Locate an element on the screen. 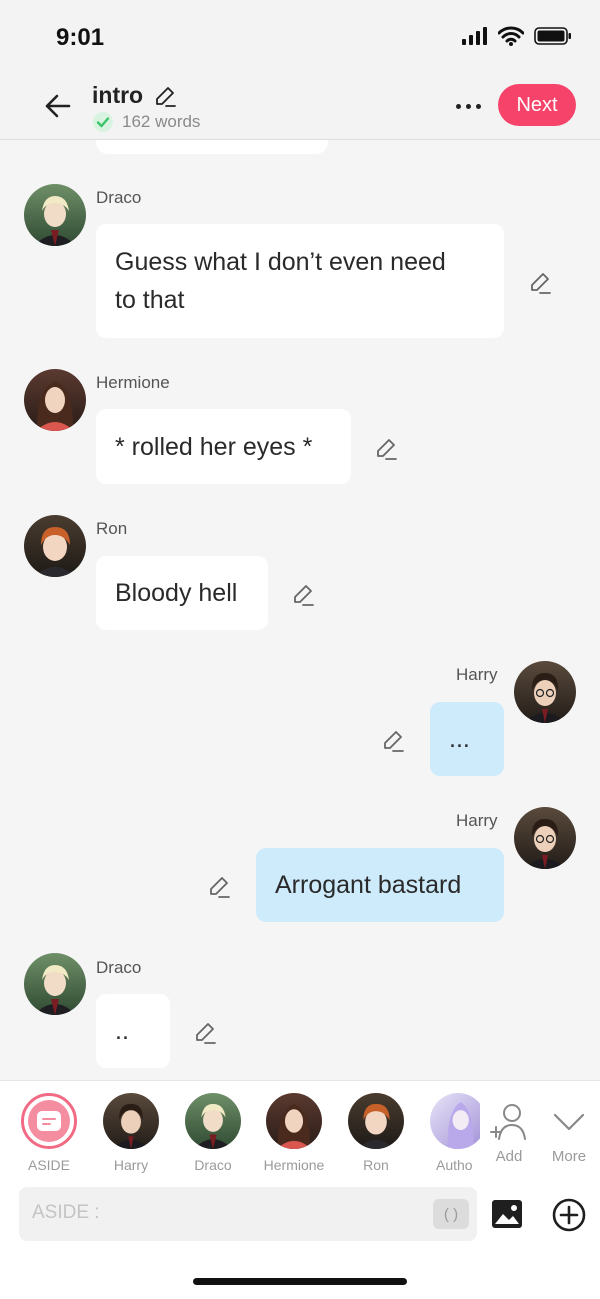 This screenshot has width=600, height=1299. avatar-hermione is located at coordinates (55, 400).